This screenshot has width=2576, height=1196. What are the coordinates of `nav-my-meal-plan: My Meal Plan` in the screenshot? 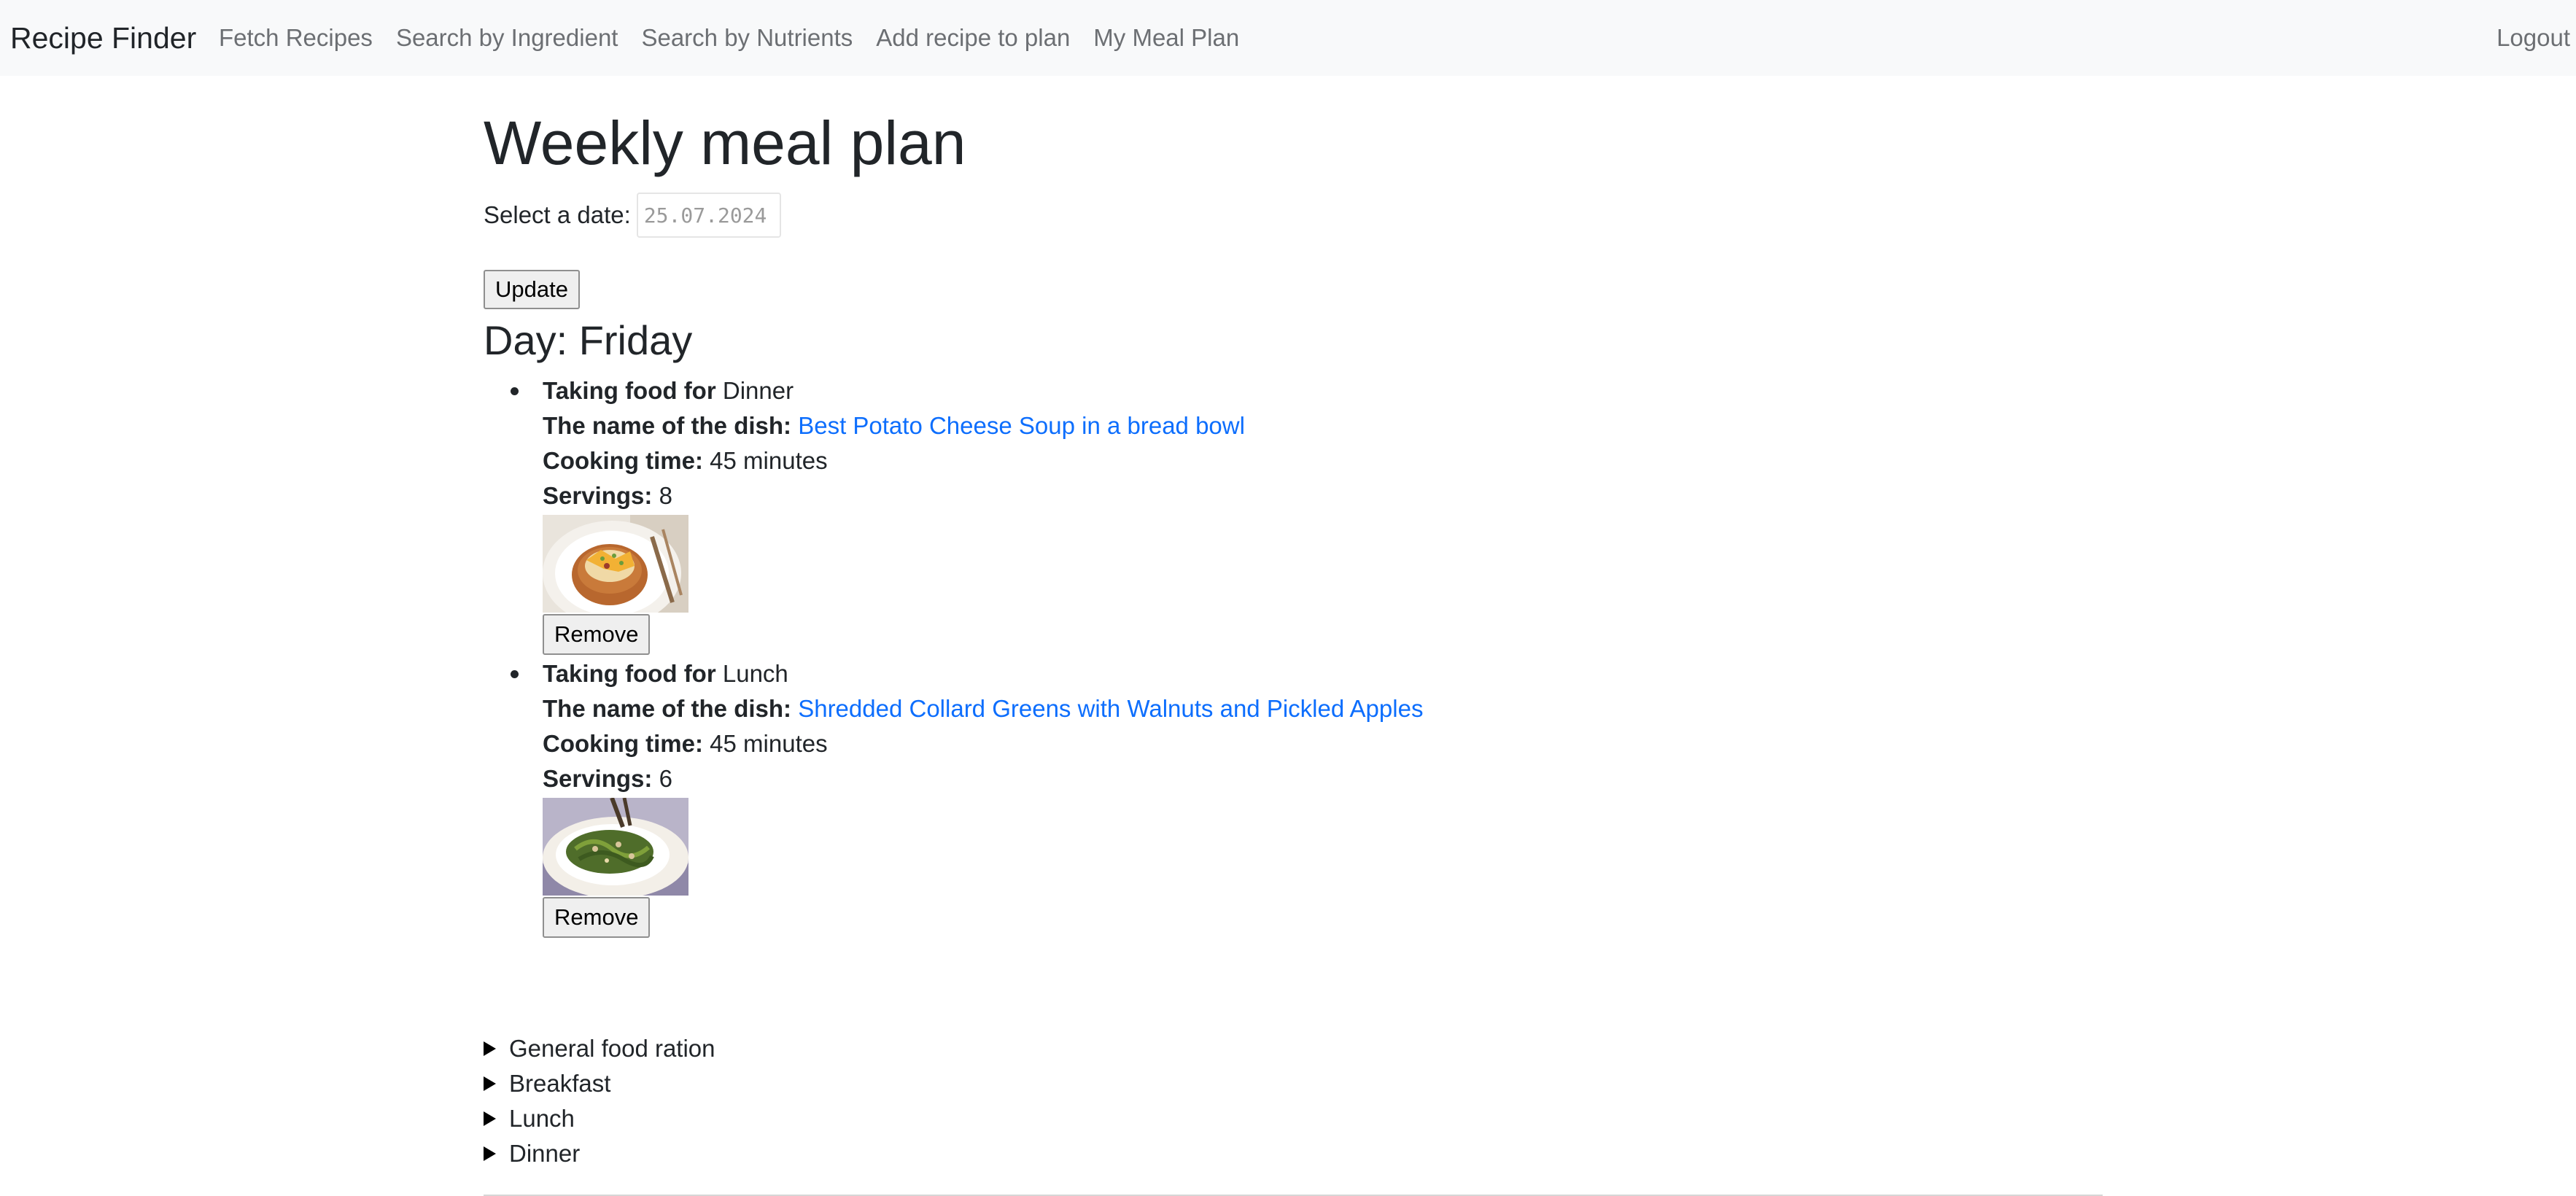 It's located at (1166, 38).